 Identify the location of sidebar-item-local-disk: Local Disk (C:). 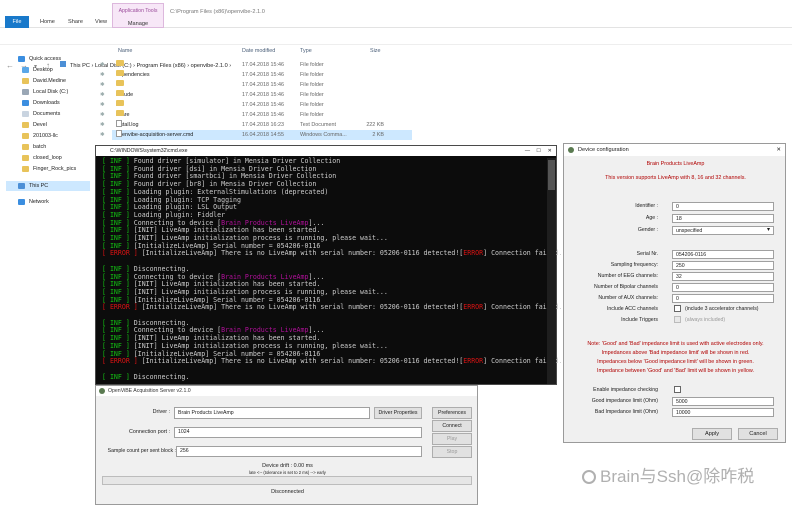
(45, 92).